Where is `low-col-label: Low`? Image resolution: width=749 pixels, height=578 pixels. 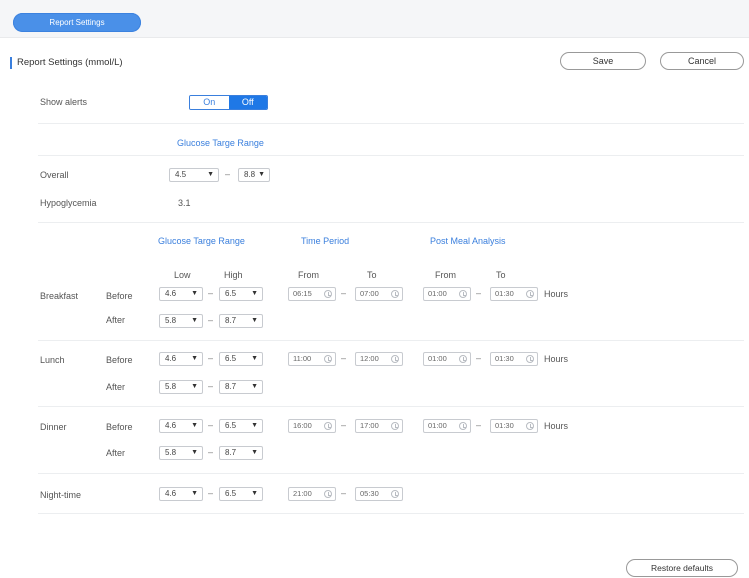 low-col-label: Low is located at coordinates (182, 275).